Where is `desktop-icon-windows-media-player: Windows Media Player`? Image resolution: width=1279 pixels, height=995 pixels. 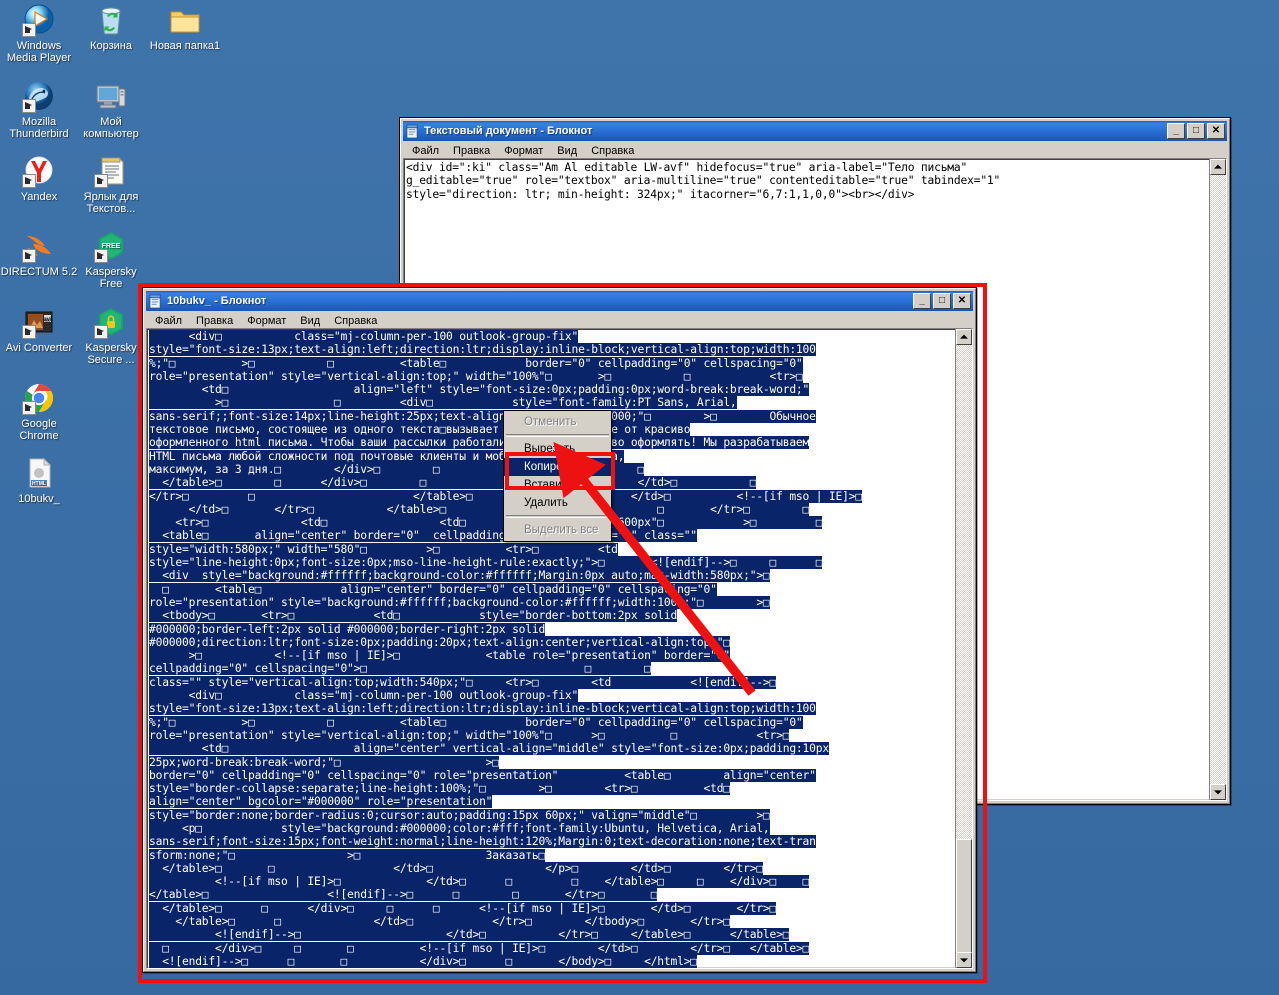
desktop-icon-windows-media-player: Windows Media Player is located at coordinates (39, 34).